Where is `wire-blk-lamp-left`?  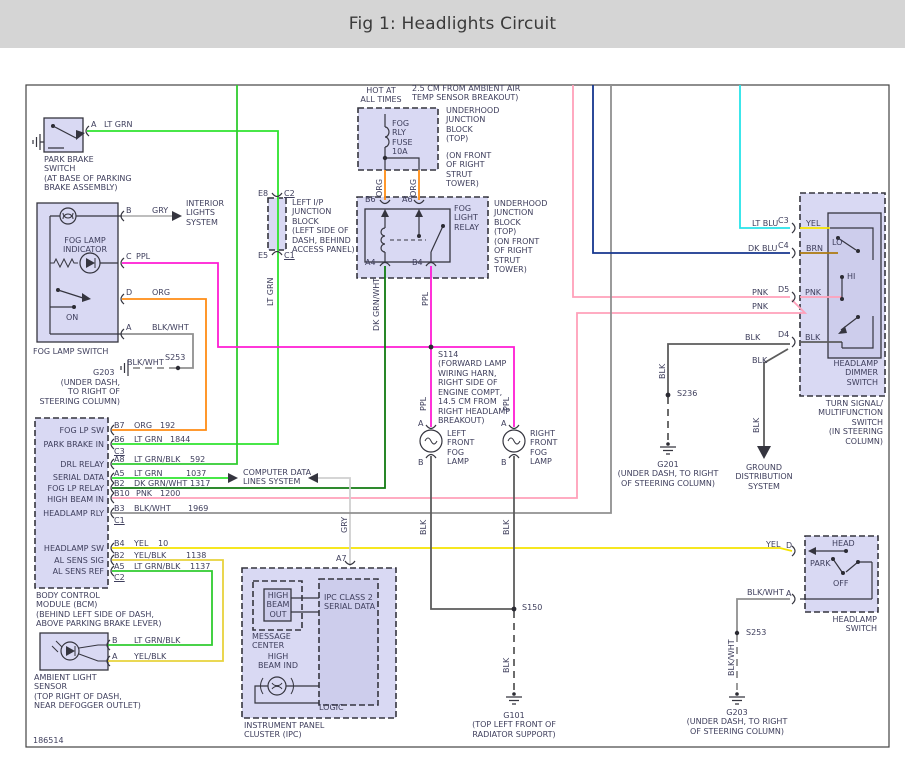 wire-blk-lamp-left is located at coordinates (472, 533).